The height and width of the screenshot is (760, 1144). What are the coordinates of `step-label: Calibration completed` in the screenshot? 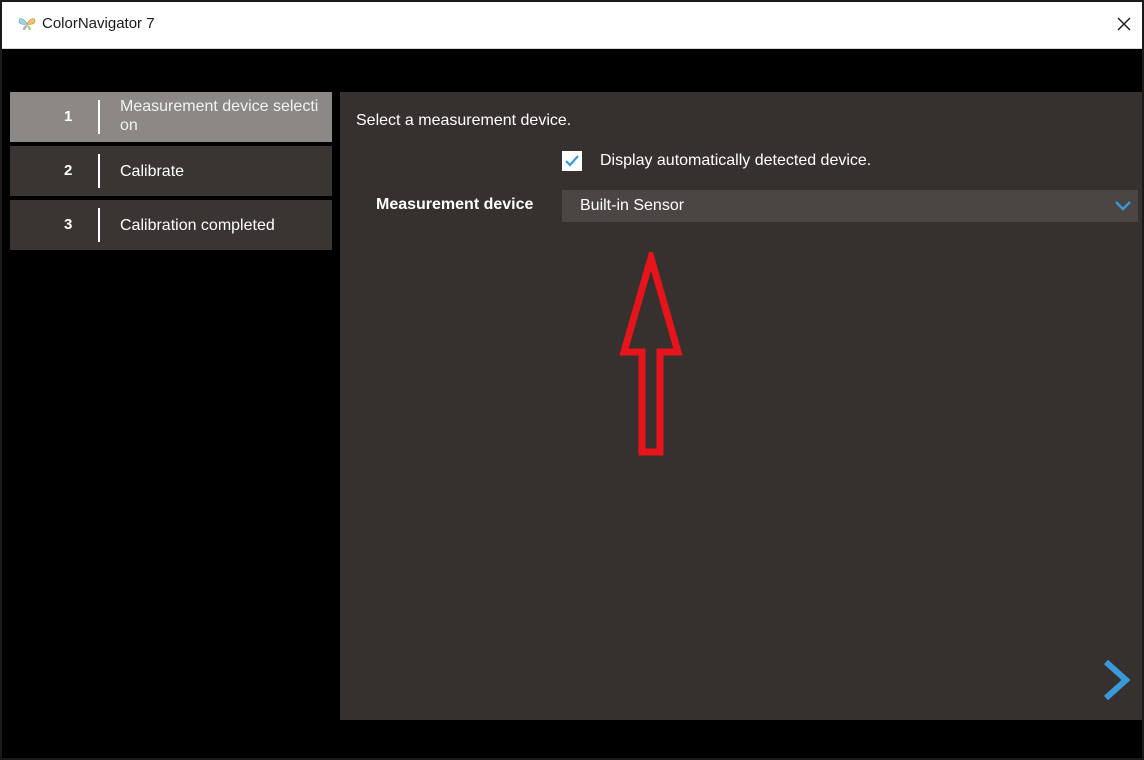 It's located at (197, 225).